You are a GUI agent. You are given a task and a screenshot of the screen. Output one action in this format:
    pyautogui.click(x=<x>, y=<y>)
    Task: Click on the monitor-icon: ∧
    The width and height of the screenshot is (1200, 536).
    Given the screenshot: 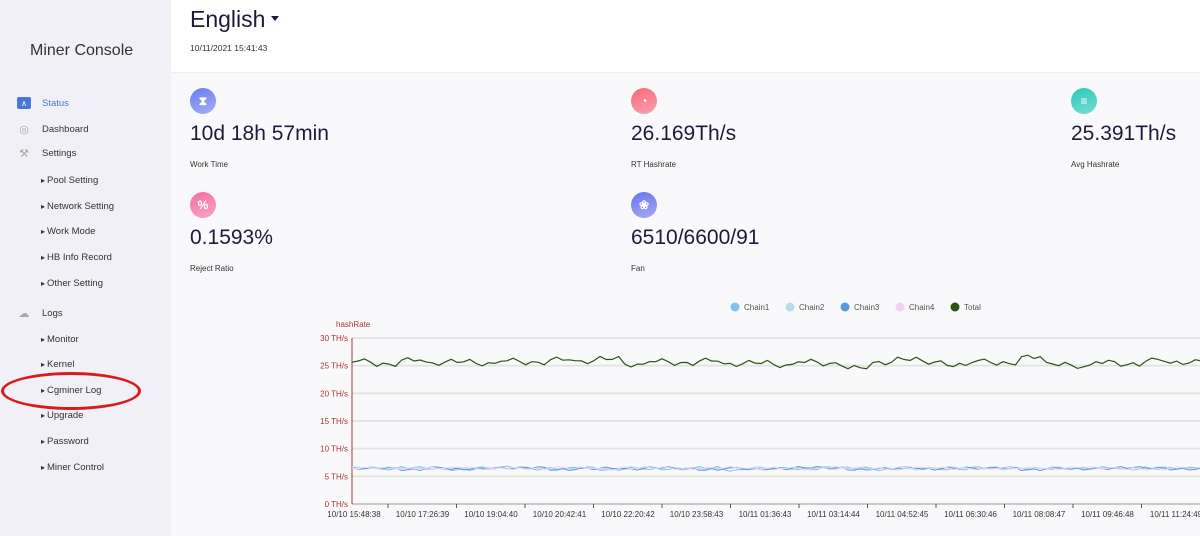 What is the action you would take?
    pyautogui.click(x=24, y=103)
    